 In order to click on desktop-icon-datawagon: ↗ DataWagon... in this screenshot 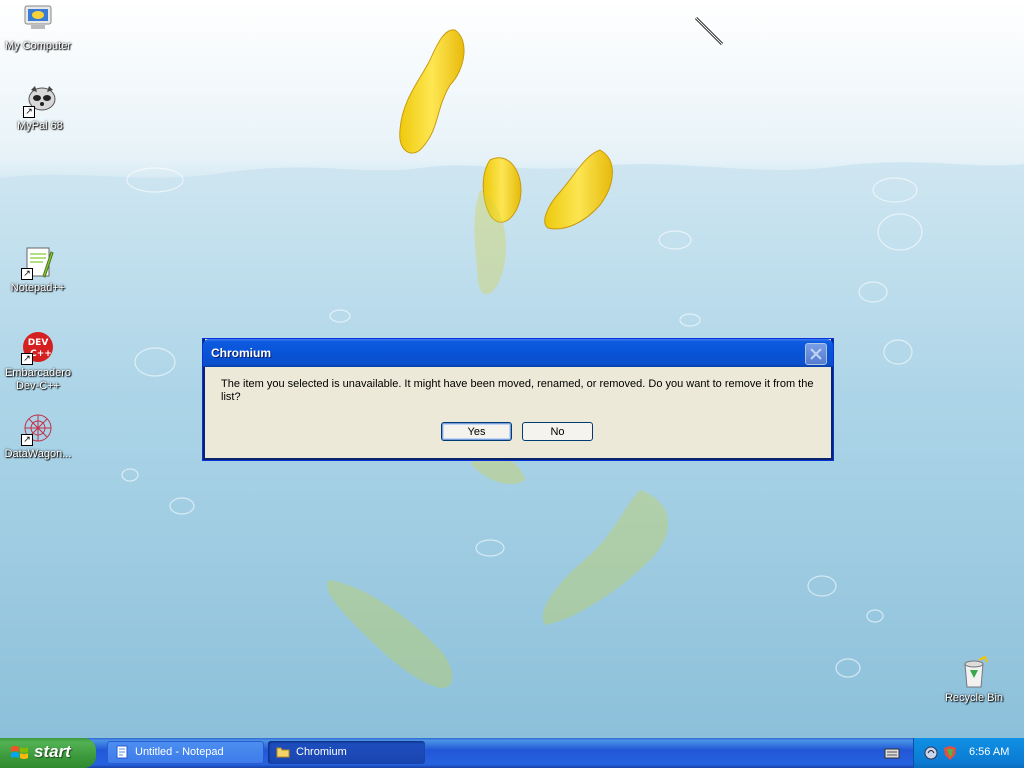, I will do `click(38, 436)`.